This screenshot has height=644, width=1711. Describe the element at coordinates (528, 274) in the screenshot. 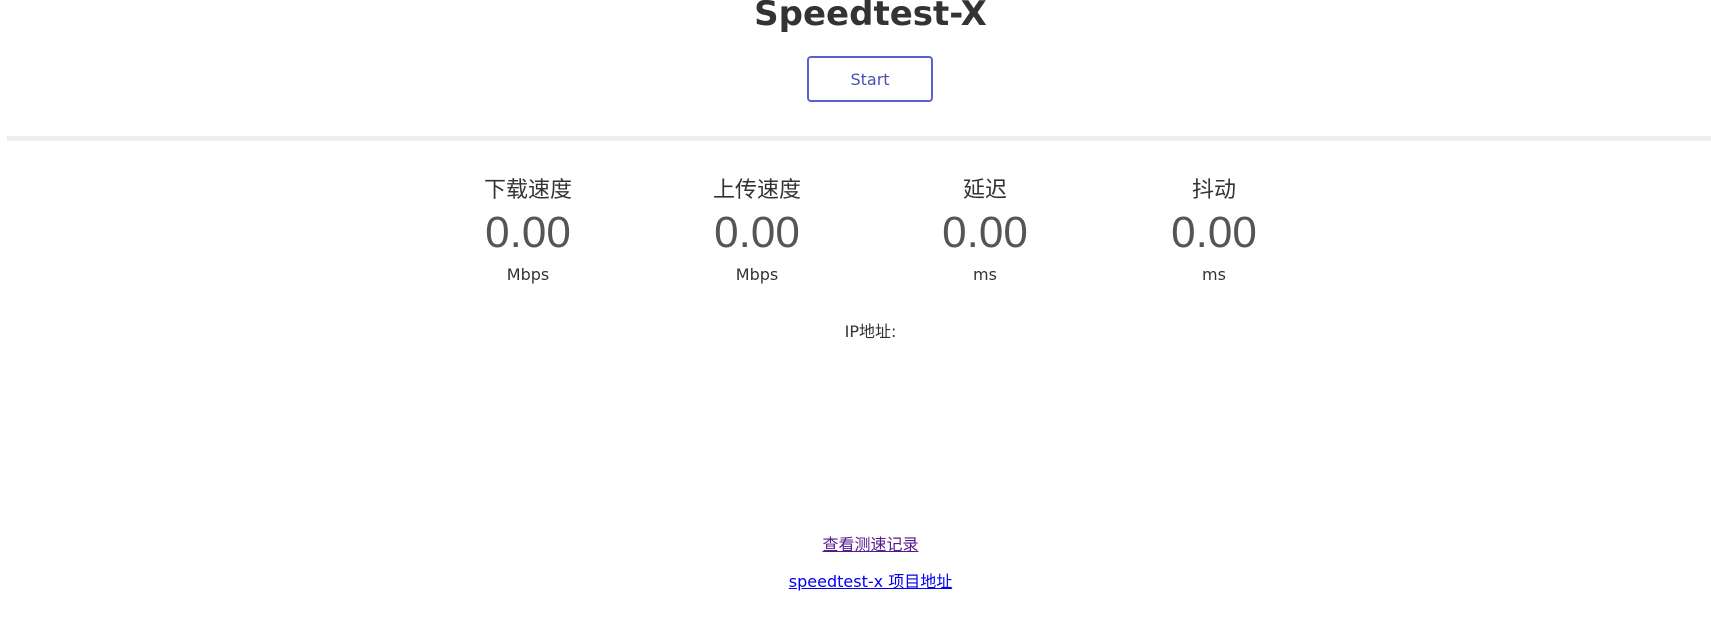

I see `metric-download-unit: Mbps` at that location.